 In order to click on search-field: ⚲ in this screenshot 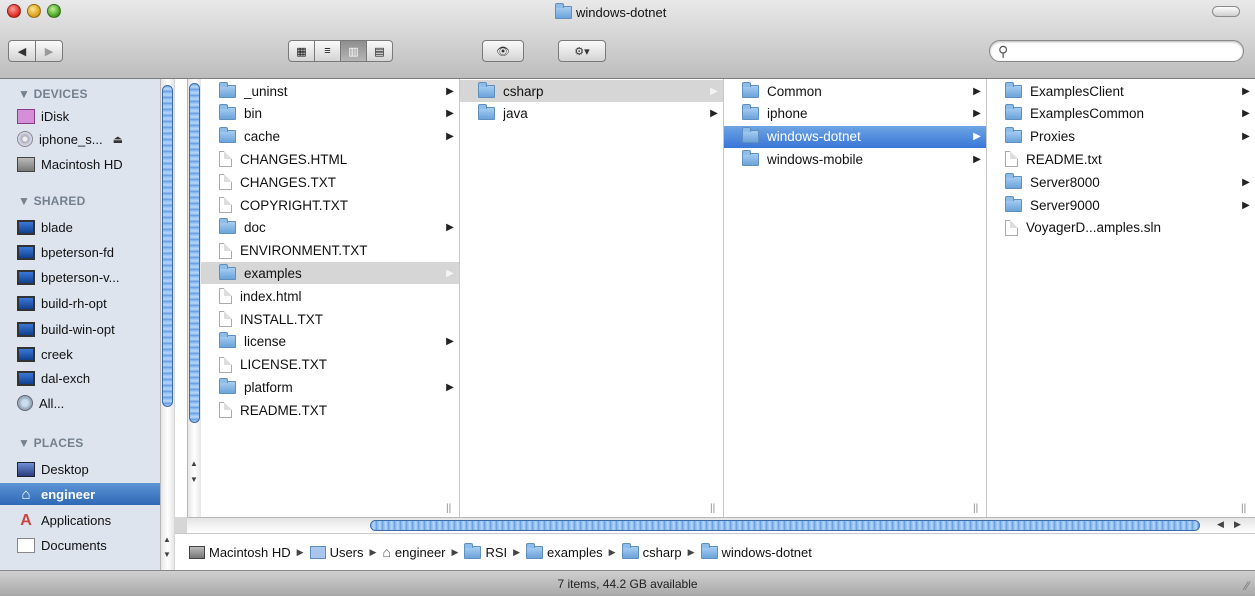, I will do `click(1116, 51)`.